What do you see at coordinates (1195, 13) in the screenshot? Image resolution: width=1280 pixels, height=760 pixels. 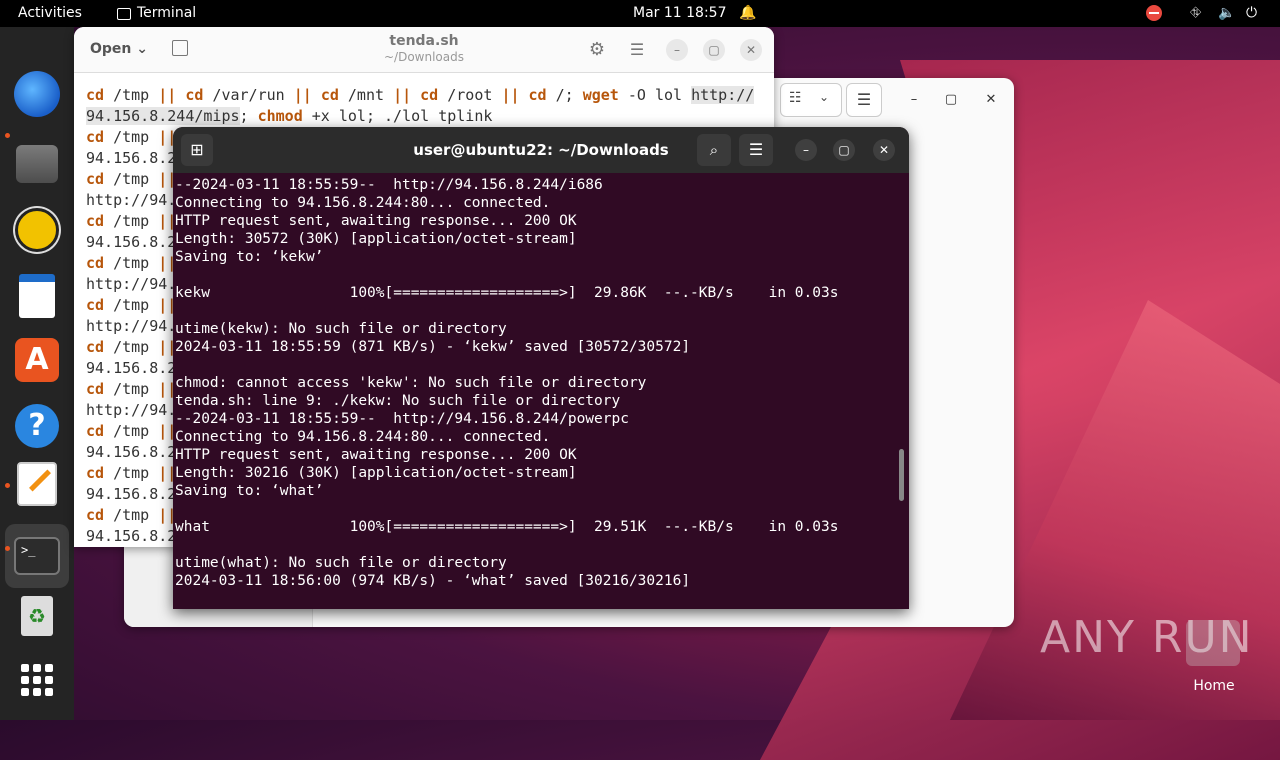 I see `network-icon: ⛗` at bounding box center [1195, 13].